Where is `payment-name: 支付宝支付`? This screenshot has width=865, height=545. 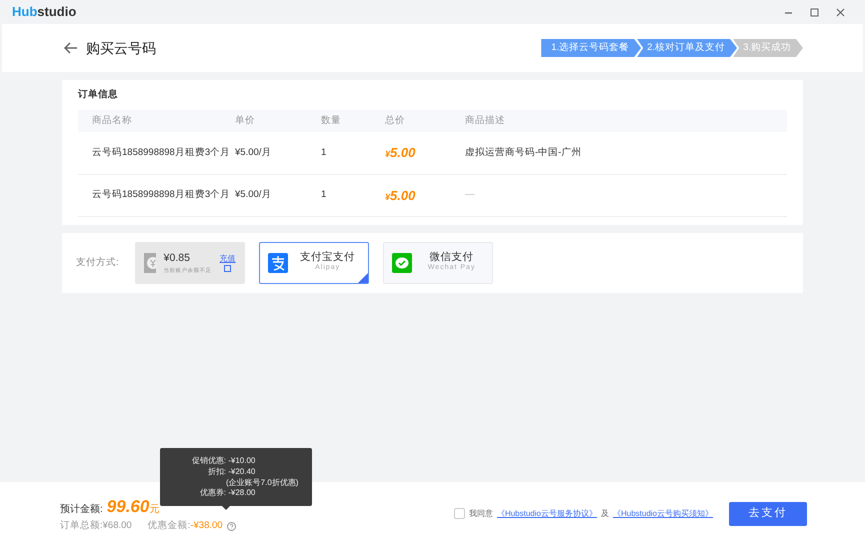 payment-name: 支付宝支付 is located at coordinates (327, 258).